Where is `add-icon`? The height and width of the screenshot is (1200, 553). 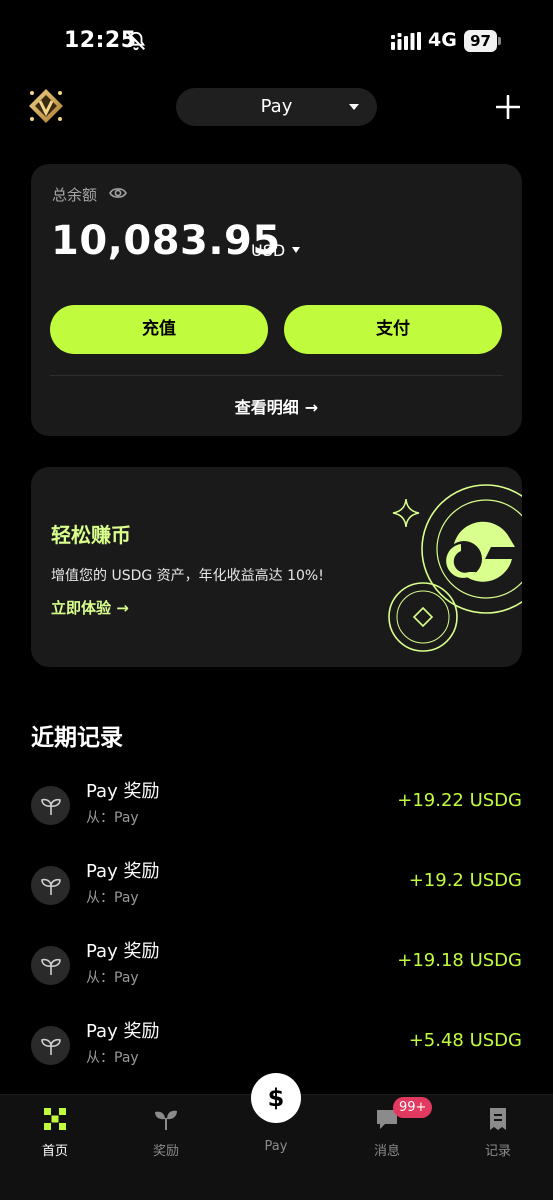 add-icon is located at coordinates (508, 107).